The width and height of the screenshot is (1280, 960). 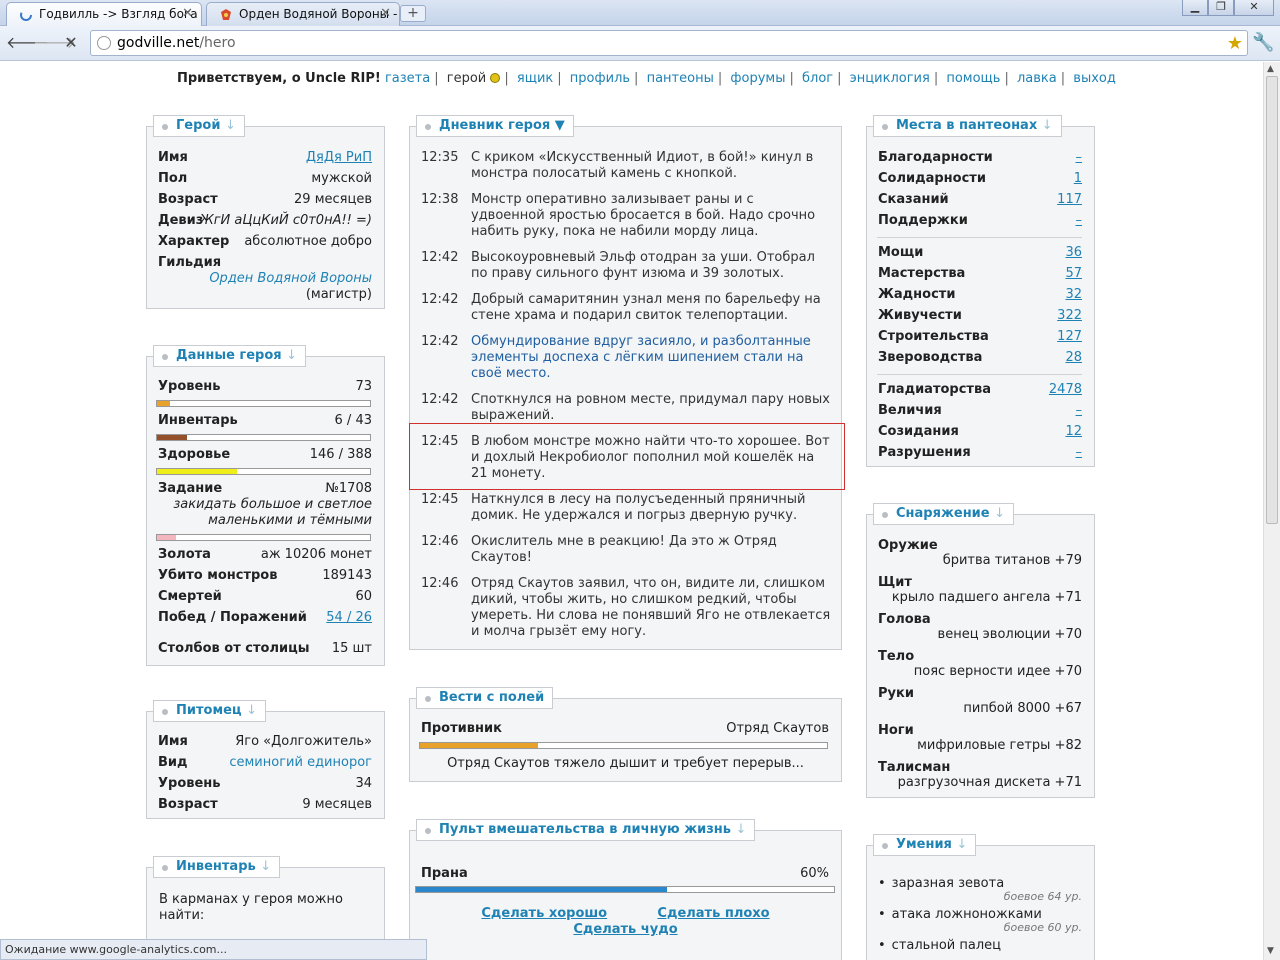 I want to click on menu-pantheons: пантеоны, so click(x=680, y=78).